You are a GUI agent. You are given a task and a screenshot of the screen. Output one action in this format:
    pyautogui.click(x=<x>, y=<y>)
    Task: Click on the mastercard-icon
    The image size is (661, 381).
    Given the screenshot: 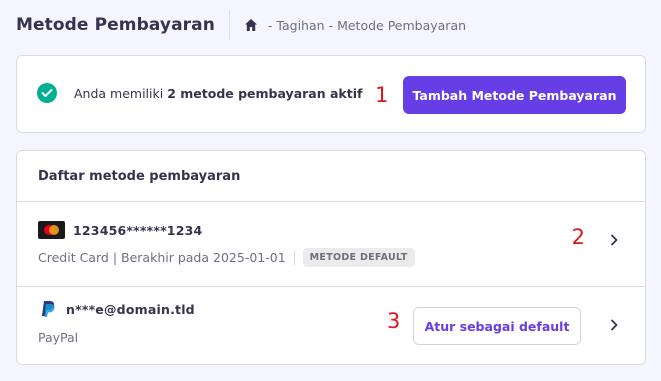 What is the action you would take?
    pyautogui.click(x=51, y=230)
    